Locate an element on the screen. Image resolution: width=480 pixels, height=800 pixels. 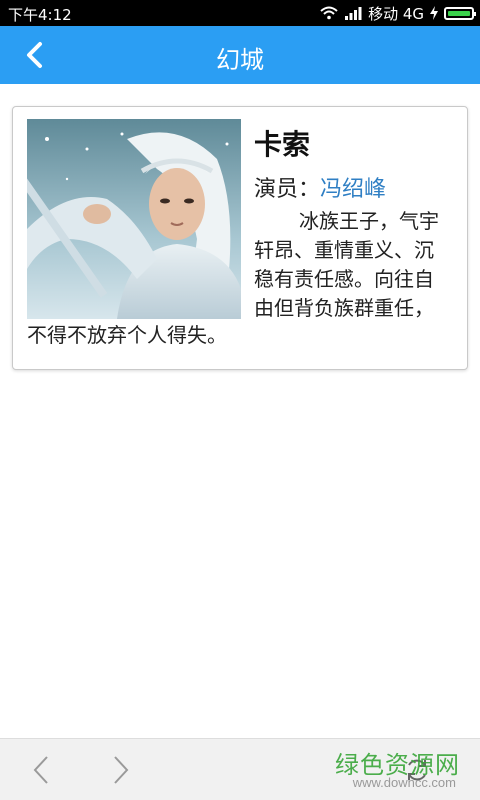
chevron-left-icon is located at coordinates (40, 770).